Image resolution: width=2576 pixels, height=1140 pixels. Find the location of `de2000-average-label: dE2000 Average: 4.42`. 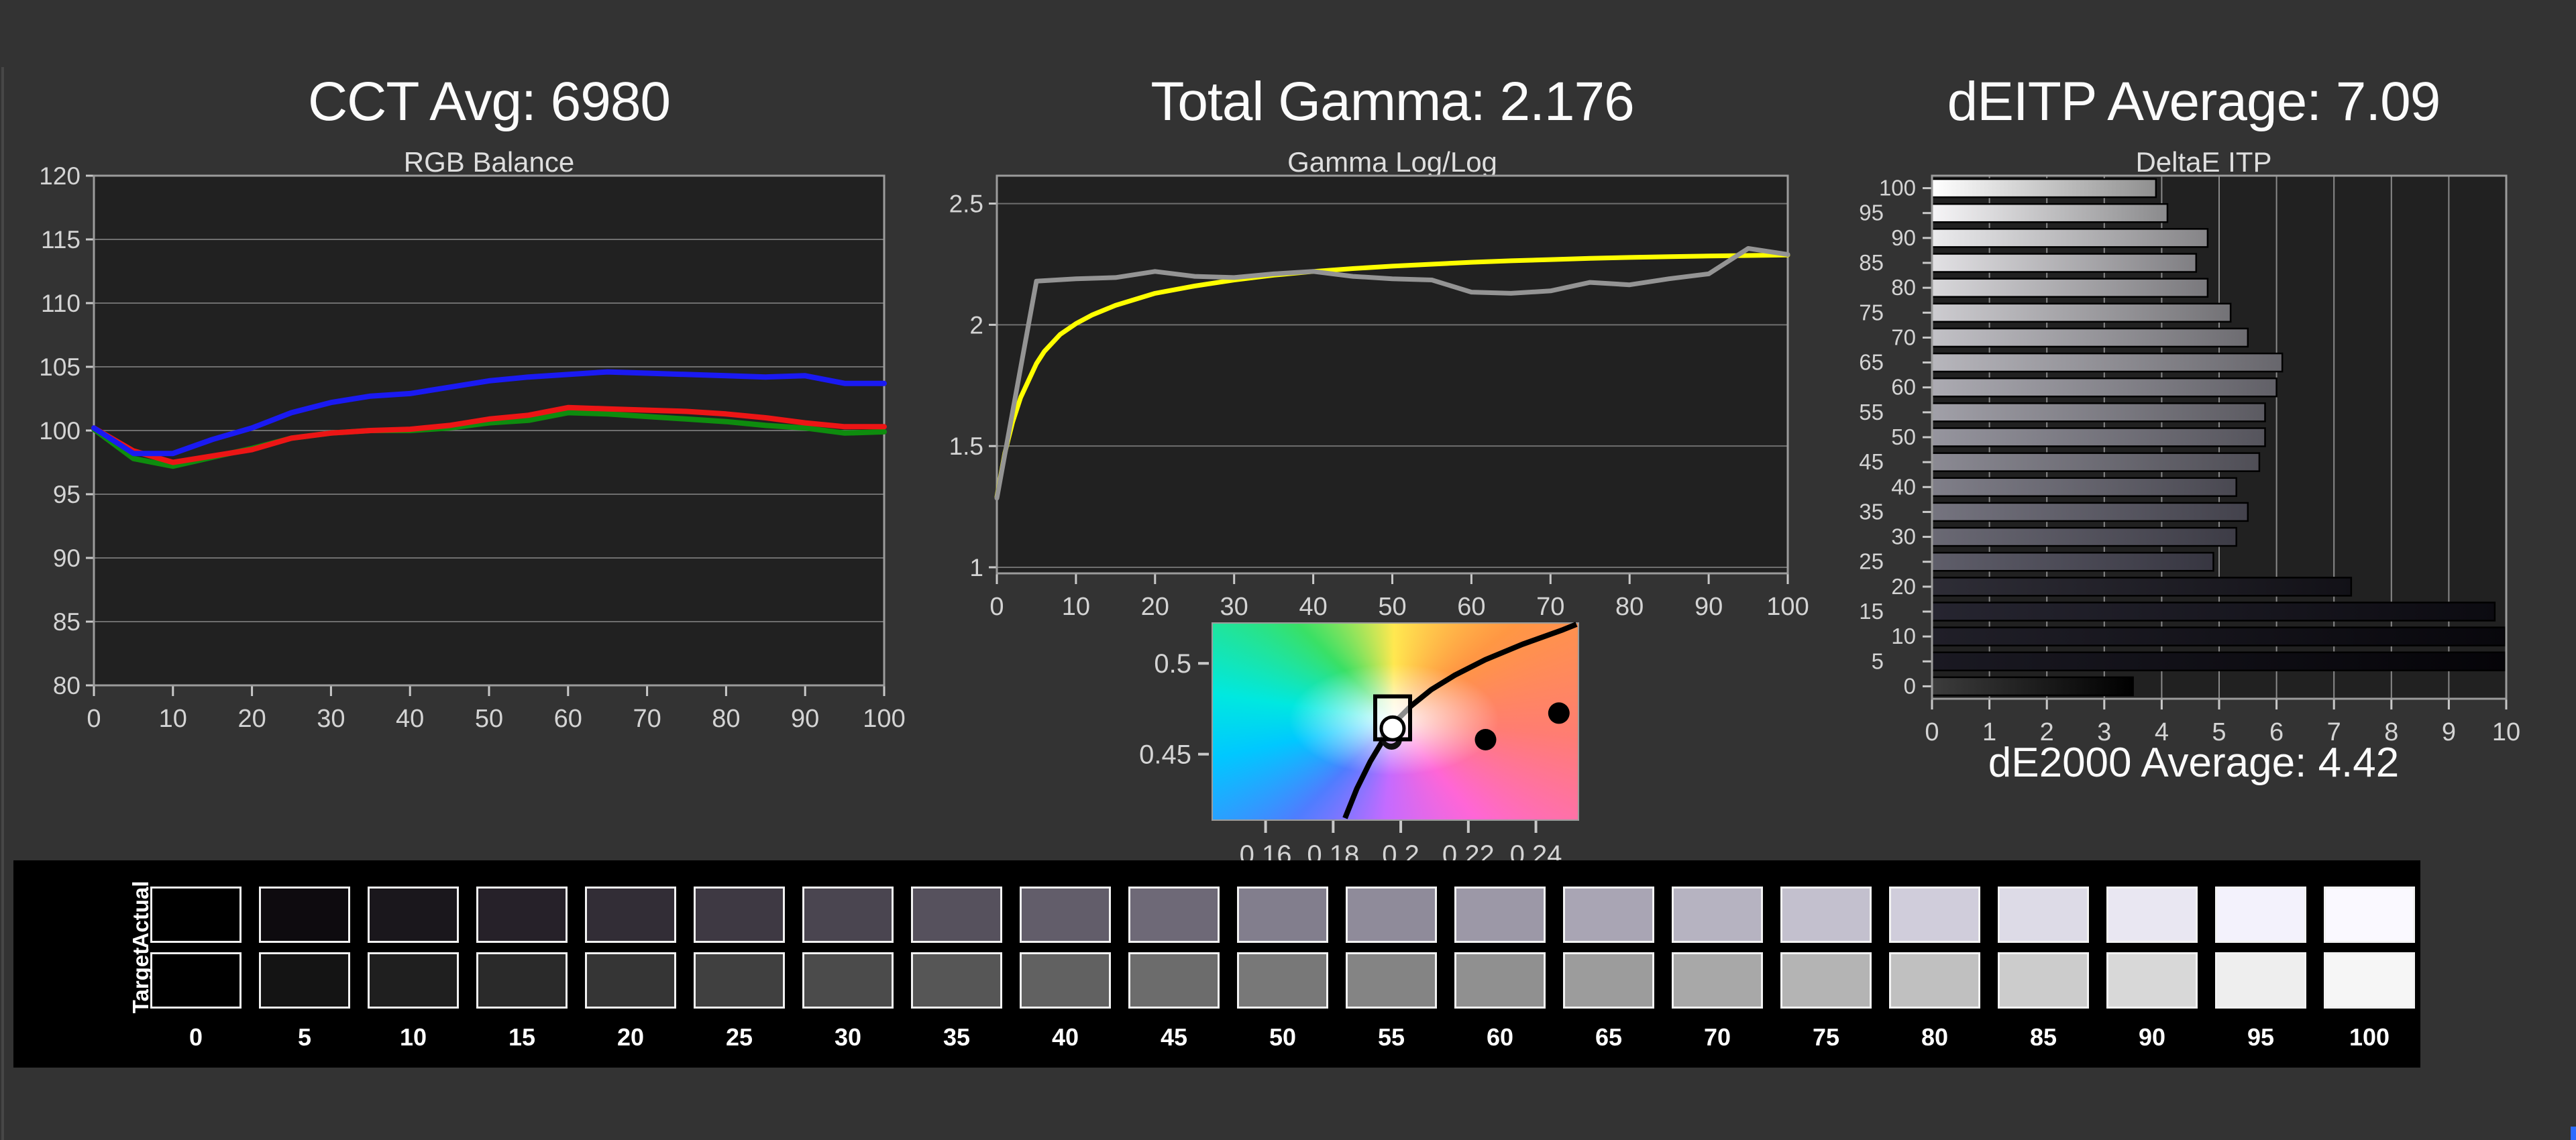

de2000-average-label: dE2000 Average: 4.42 is located at coordinates (2194, 763).